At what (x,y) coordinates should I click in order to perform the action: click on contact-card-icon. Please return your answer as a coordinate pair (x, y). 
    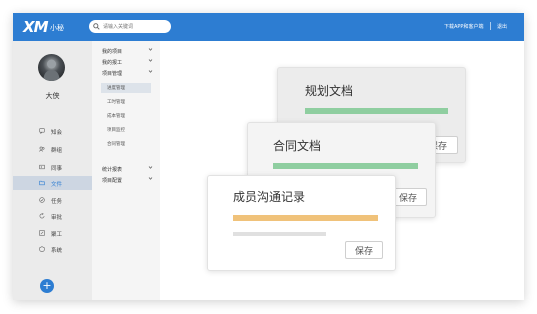
    Looking at the image, I should click on (42, 167).